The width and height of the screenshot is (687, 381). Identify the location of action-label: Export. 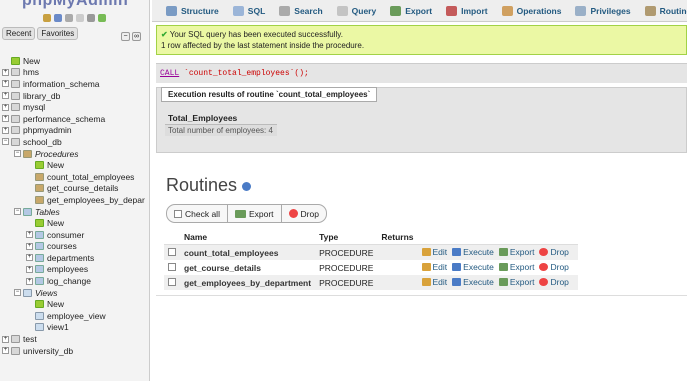
(522, 252).